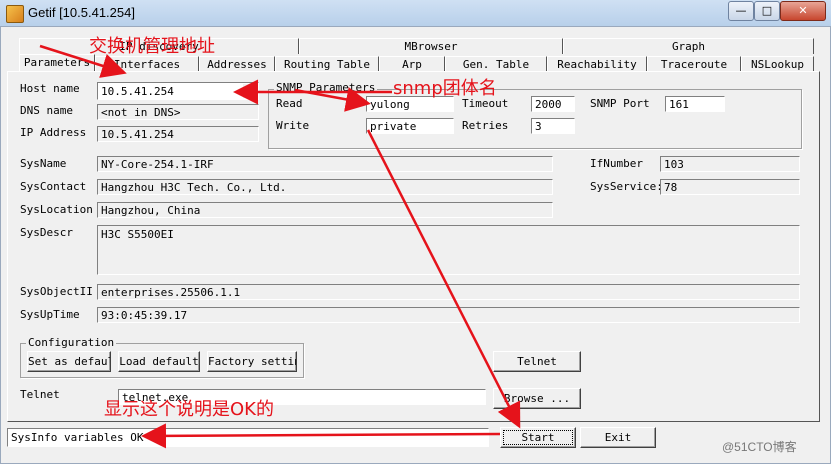  I want to click on watermark: @51CTO博客, so click(759, 447).